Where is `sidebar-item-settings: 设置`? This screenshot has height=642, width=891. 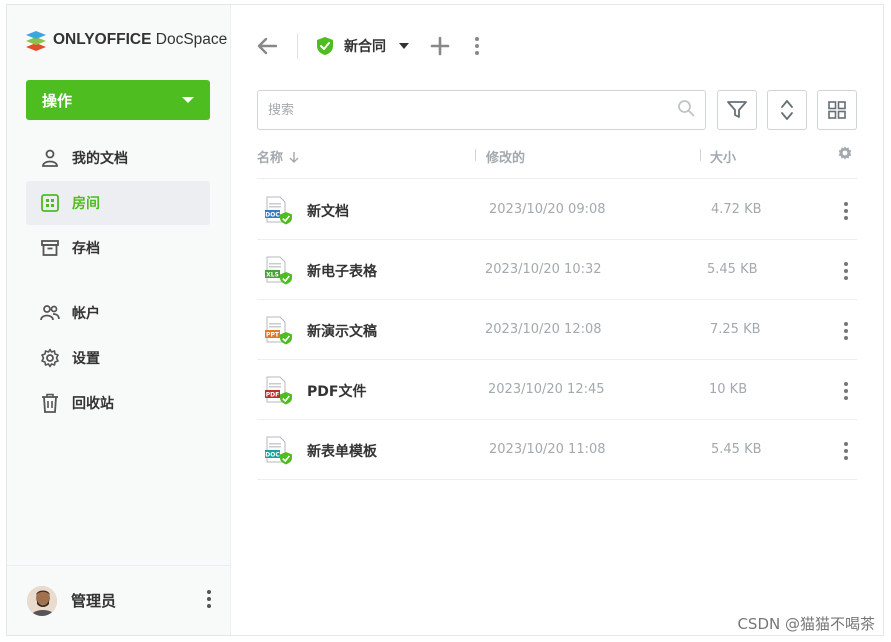
sidebar-item-settings: 设置 is located at coordinates (118, 358).